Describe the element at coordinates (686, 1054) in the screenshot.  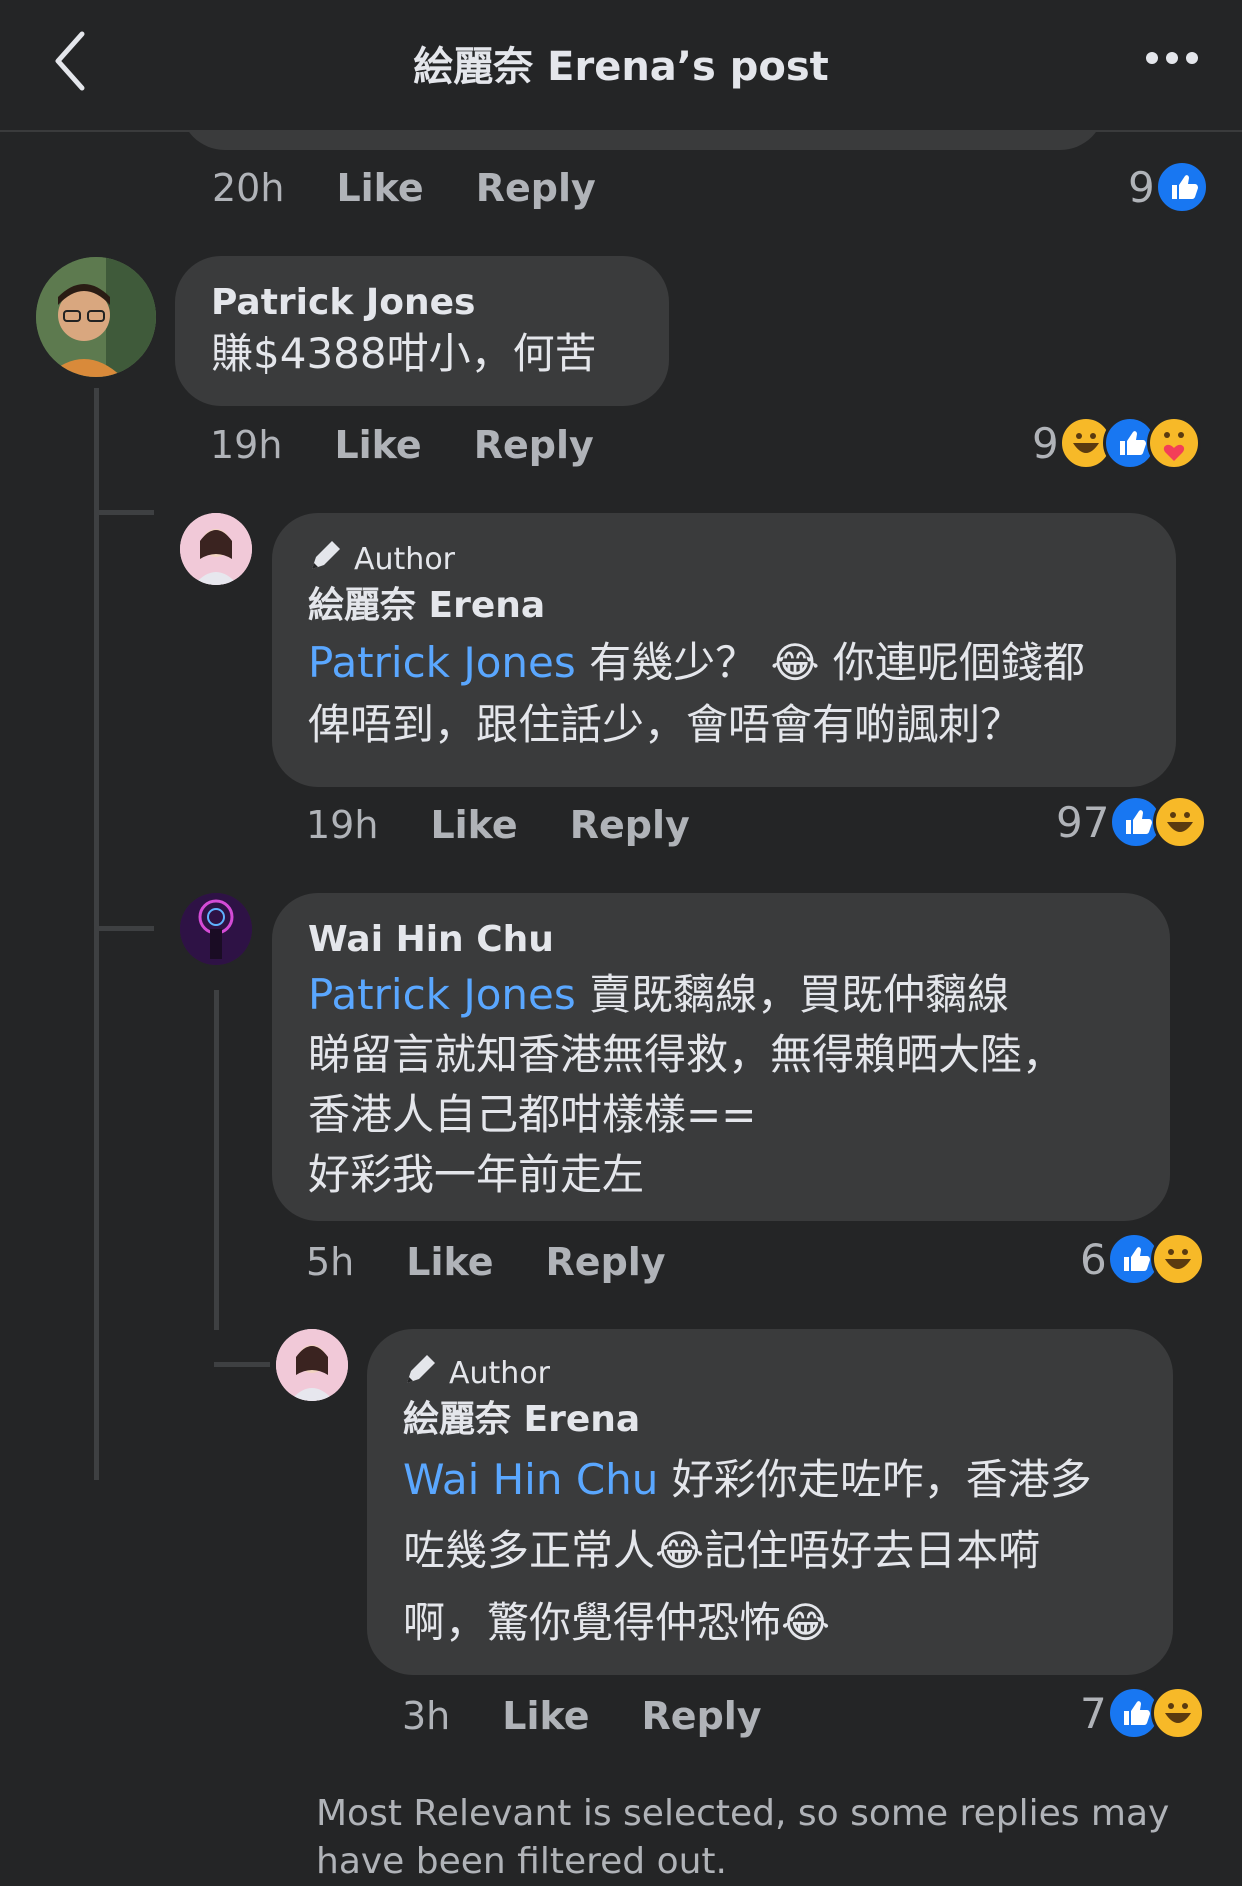
I see `comment-text: 睇留言就知香港無得救，無得賴晒大陸，` at that location.